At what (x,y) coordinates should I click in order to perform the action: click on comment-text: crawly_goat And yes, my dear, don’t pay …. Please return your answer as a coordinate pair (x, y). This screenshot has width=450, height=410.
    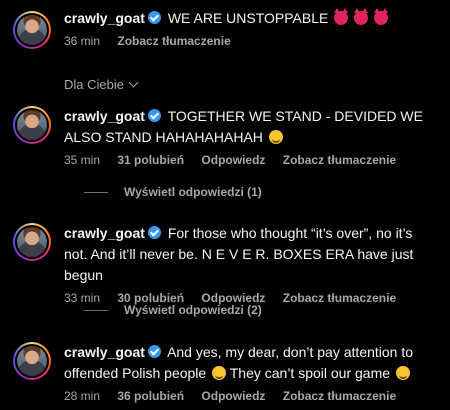
    Looking at the image, I should click on (250, 363).